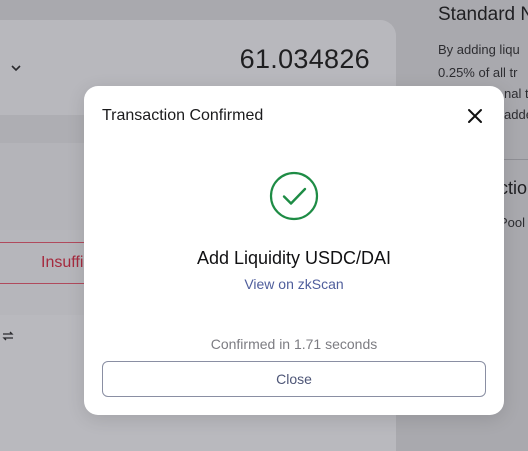  Describe the element at coordinates (479, 49) in the screenshot. I see `side-panel-line: By adding liqu` at that location.